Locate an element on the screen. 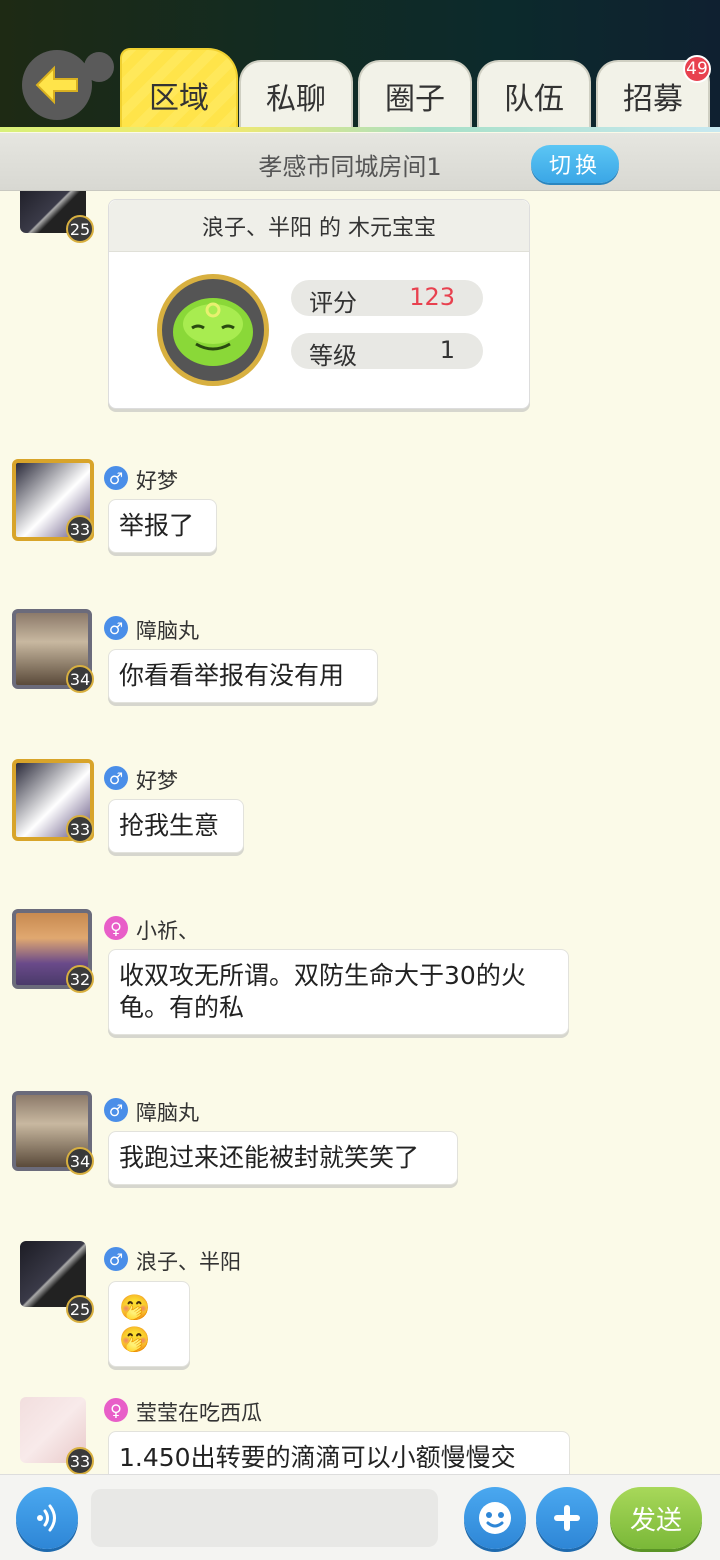 Image resolution: width=720 pixels, height=1560 pixels. pet-score-label: 评分 is located at coordinates (333, 303).